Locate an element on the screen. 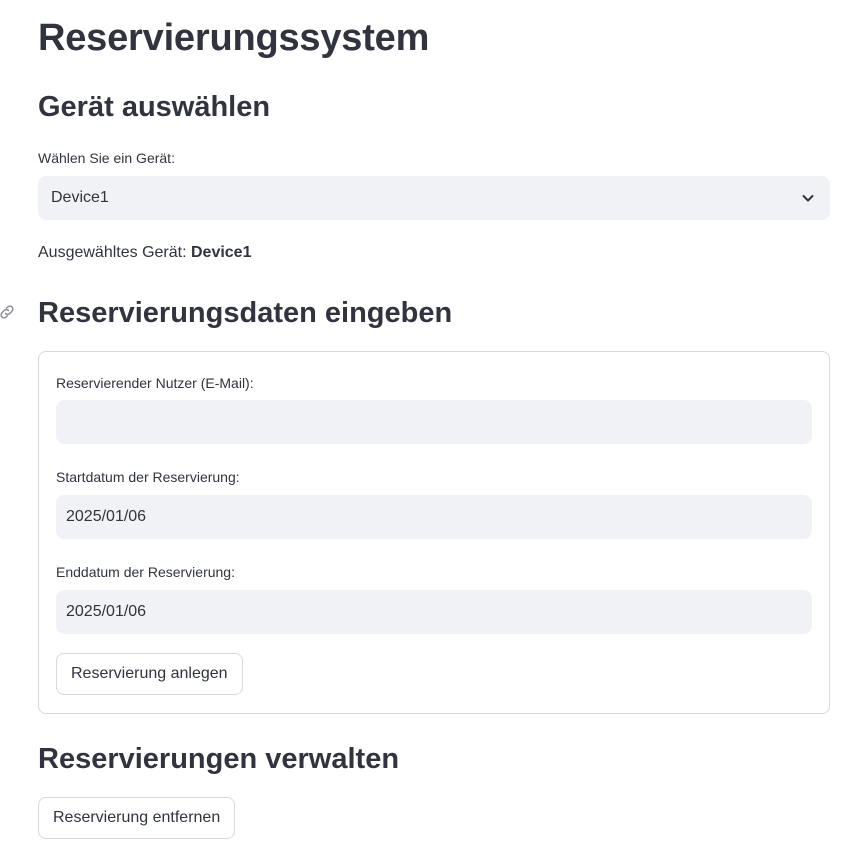 This screenshot has height=848, width=866. create-reservation-button: Reservierung anlegen is located at coordinates (149, 674).